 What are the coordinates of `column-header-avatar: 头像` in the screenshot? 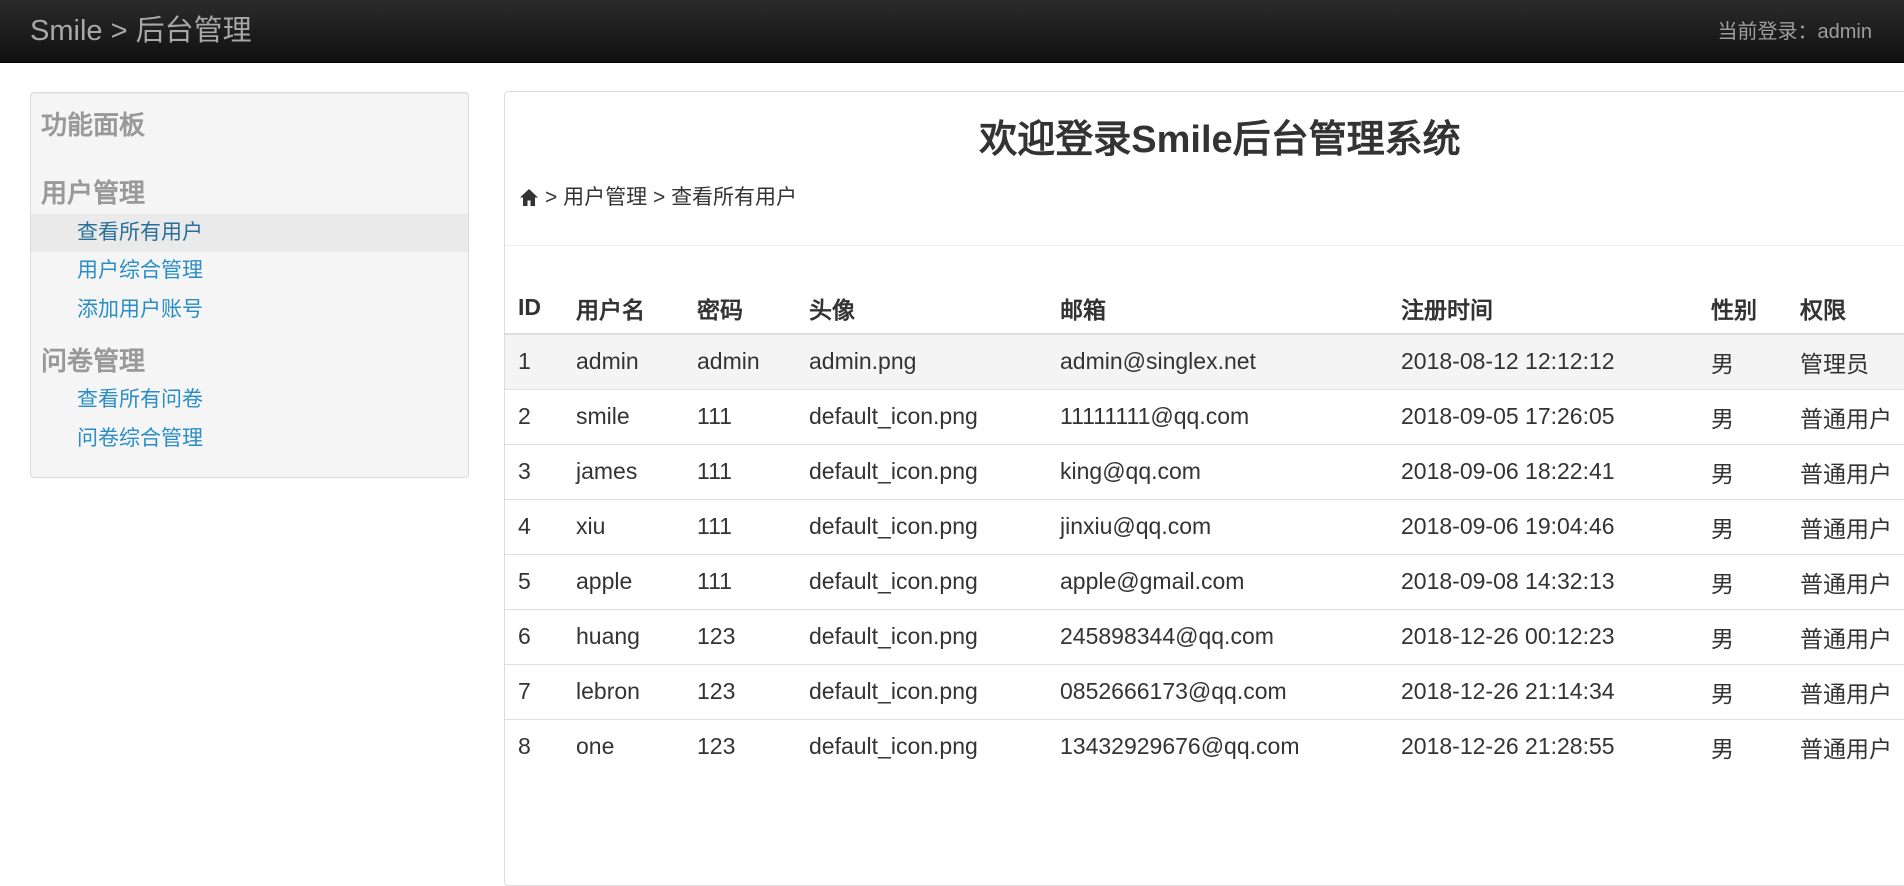 It's located at (921, 308).